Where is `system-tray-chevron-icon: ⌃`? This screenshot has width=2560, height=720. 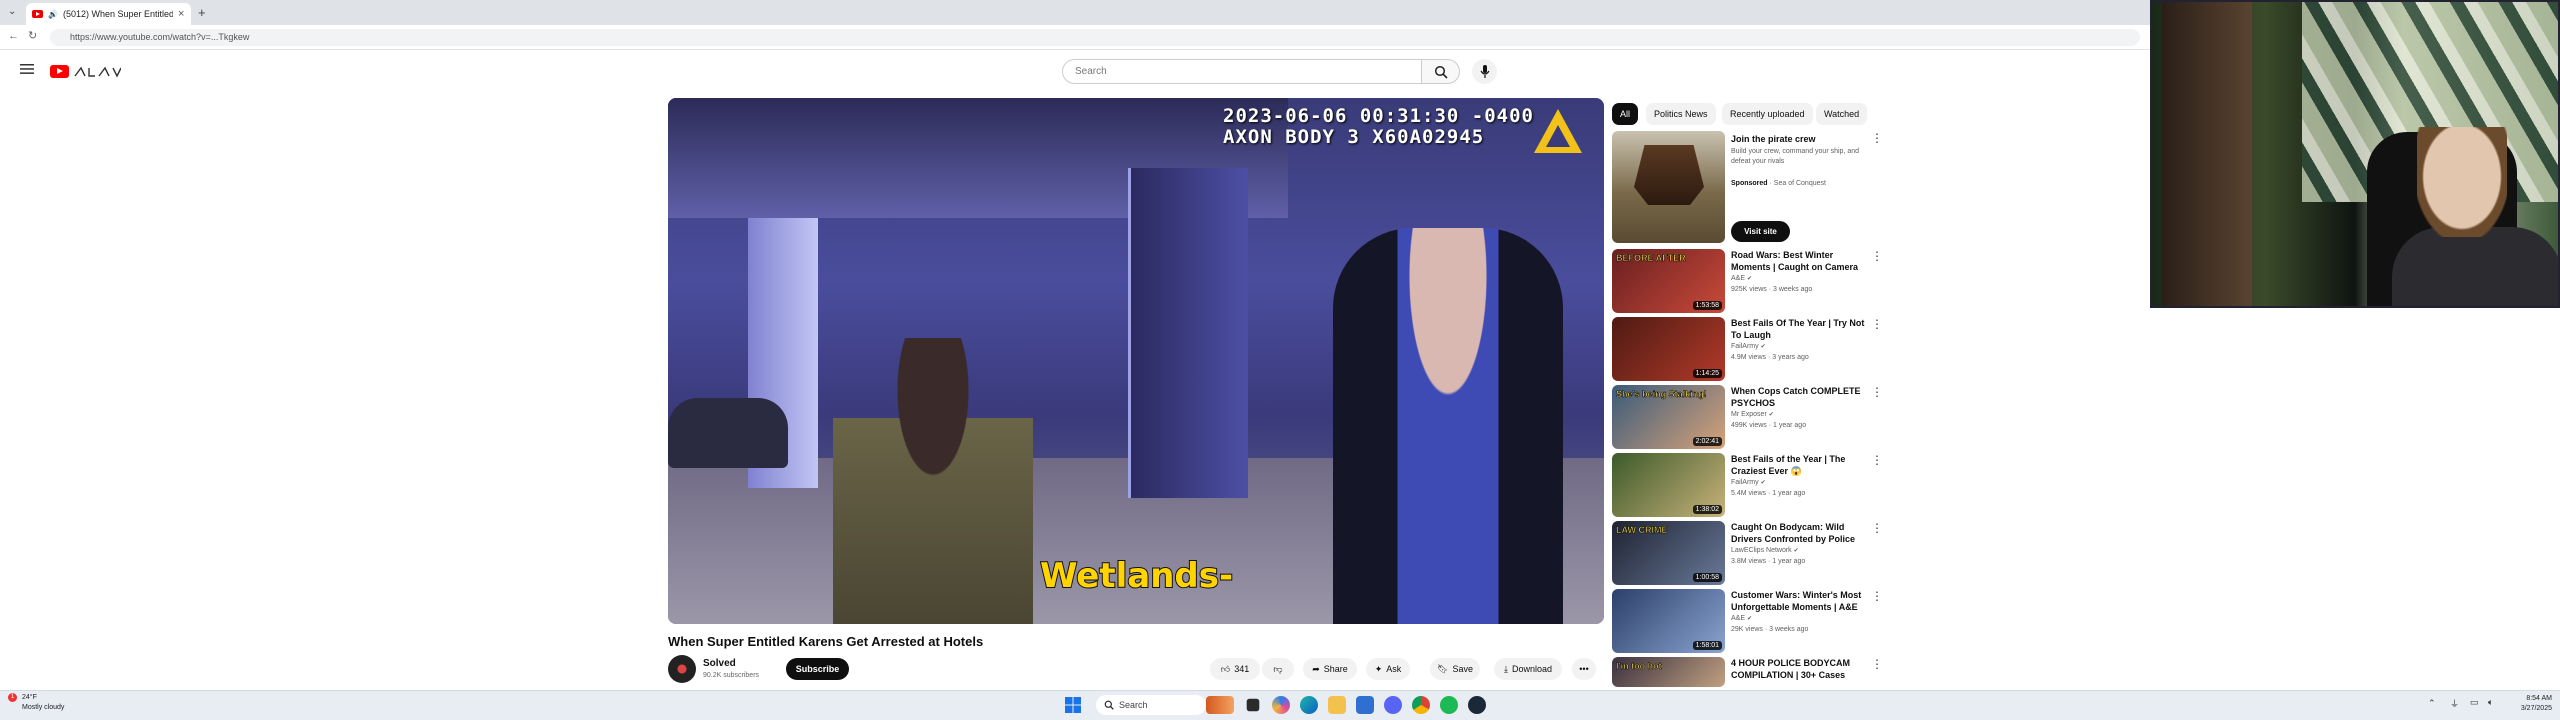 system-tray-chevron-icon: ⌃ is located at coordinates (2432, 703).